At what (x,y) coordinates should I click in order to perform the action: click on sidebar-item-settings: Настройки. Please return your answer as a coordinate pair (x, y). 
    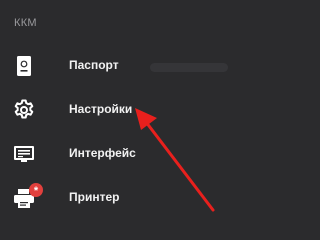
    Looking at the image, I should click on (126, 110).